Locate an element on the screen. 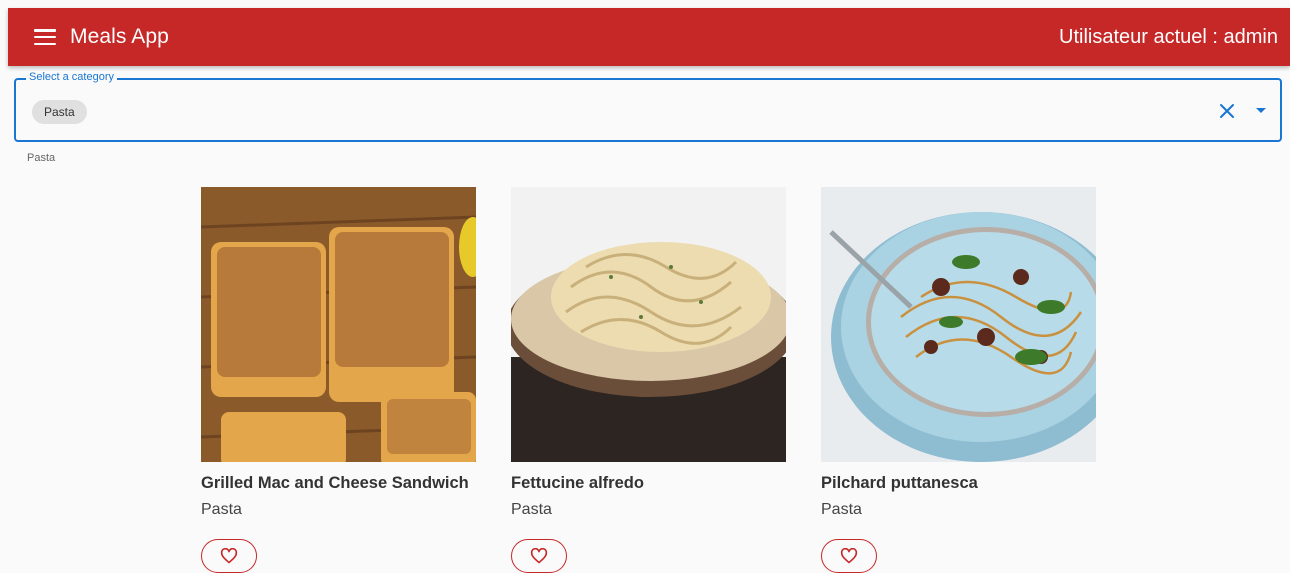  meal-image-grilled-mac-sandwich is located at coordinates (338, 324).